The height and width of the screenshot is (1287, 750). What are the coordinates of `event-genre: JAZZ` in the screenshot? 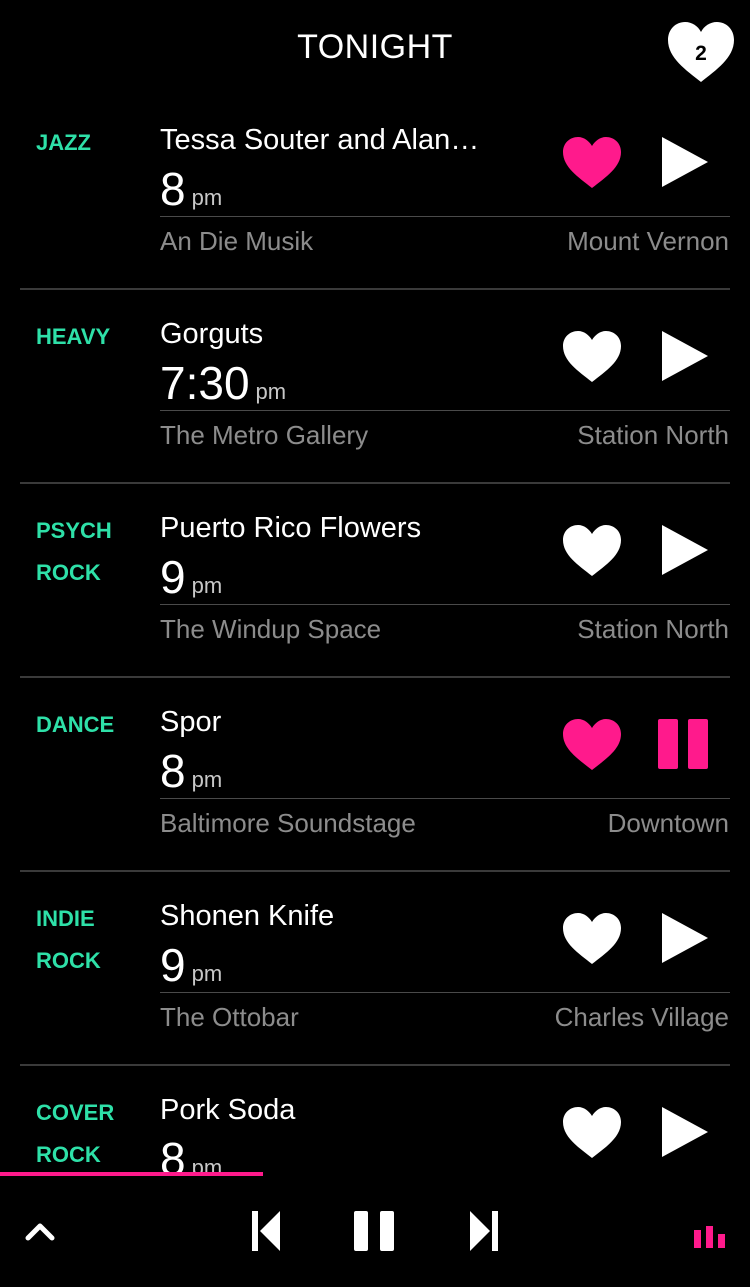 It's located at (91, 143).